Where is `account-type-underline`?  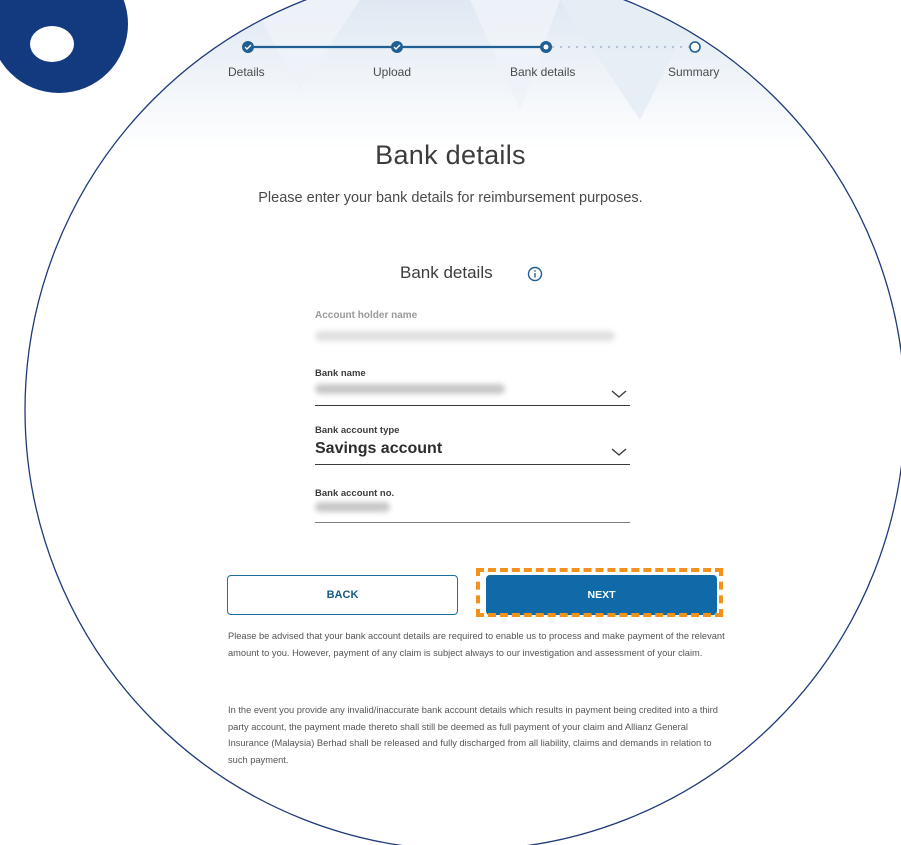 account-type-underline is located at coordinates (472, 464).